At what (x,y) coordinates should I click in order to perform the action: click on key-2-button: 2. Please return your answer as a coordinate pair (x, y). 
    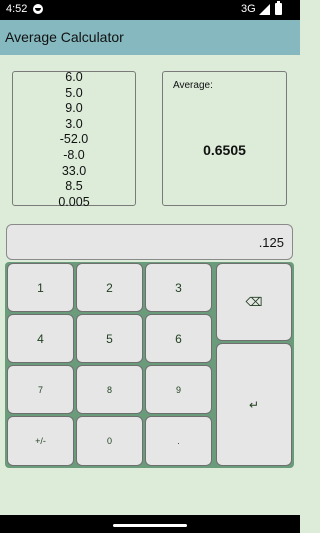
    Looking at the image, I should click on (109, 287).